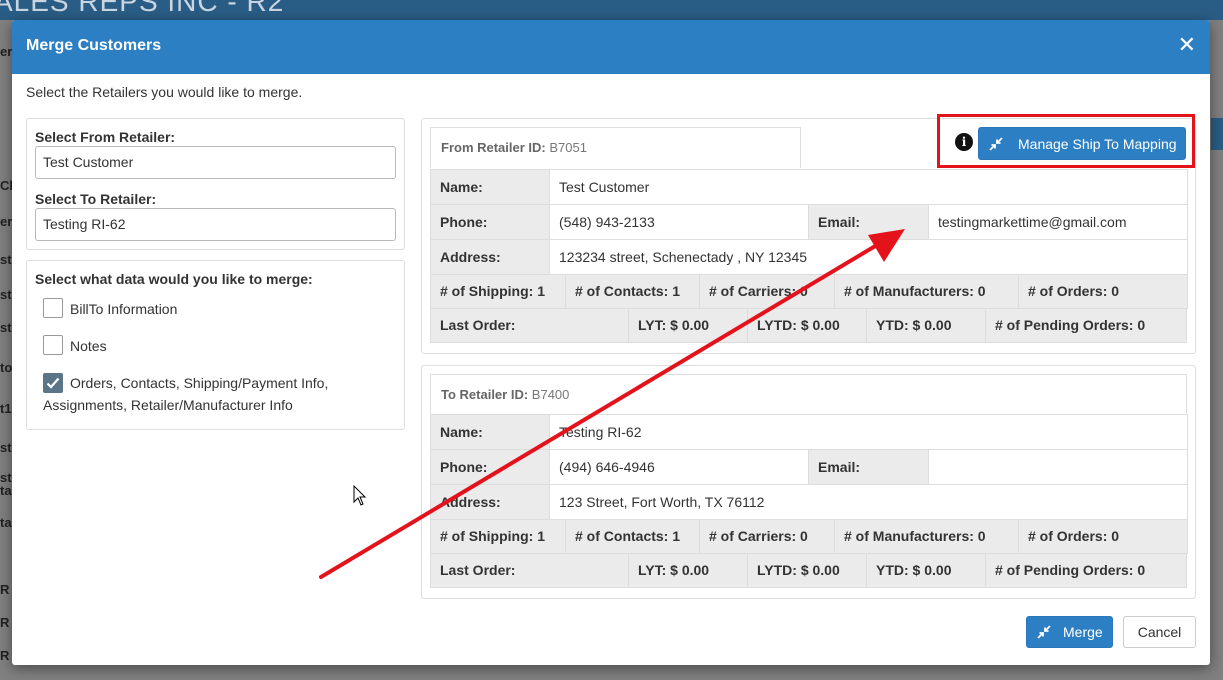 The width and height of the screenshot is (1223, 680). Describe the element at coordinates (808, 394) in the screenshot. I see `to-retailer-id: To Retailer ID: B7400` at that location.